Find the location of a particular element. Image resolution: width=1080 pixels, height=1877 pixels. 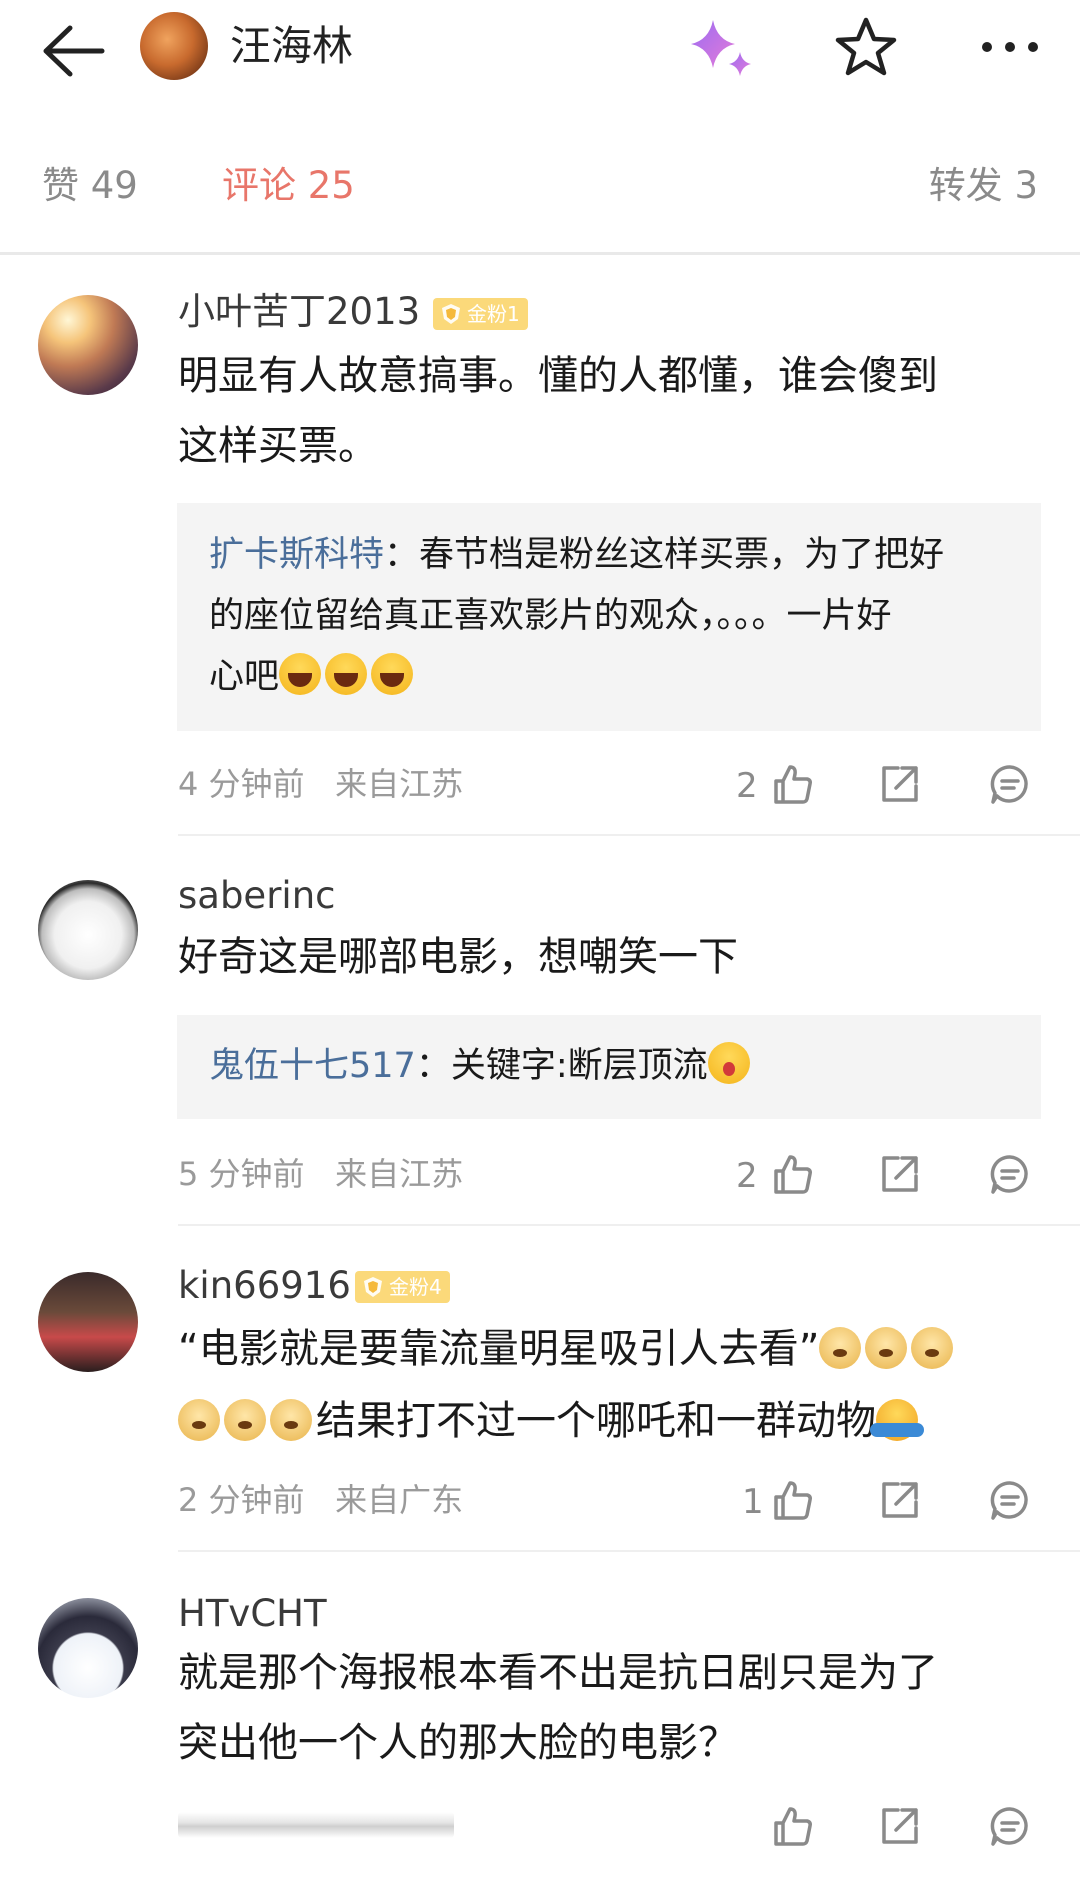

post-tabs: 赞 49 评论 25 转发 3 is located at coordinates (540, 187).